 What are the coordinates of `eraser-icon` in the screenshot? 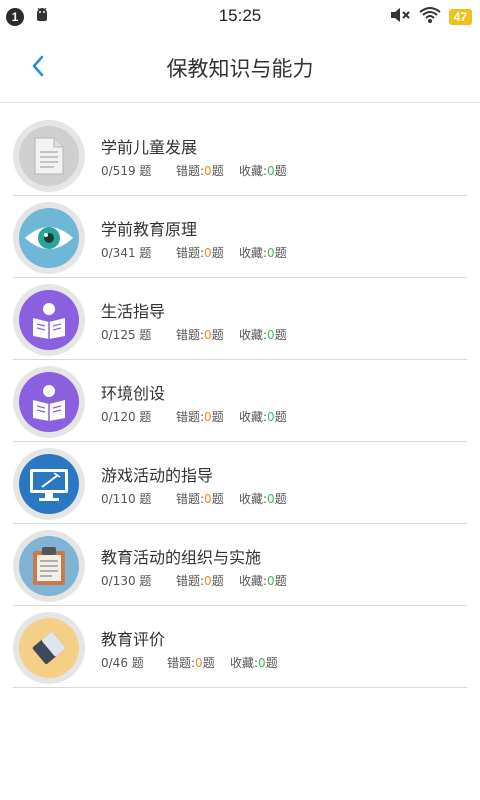 It's located at (49, 648).